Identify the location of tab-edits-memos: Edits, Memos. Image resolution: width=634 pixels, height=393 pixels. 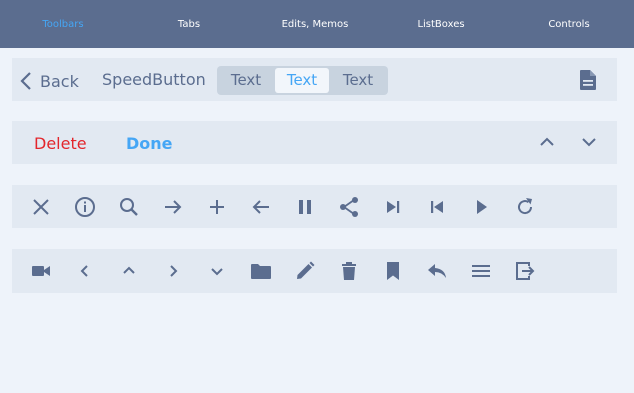
(315, 24).